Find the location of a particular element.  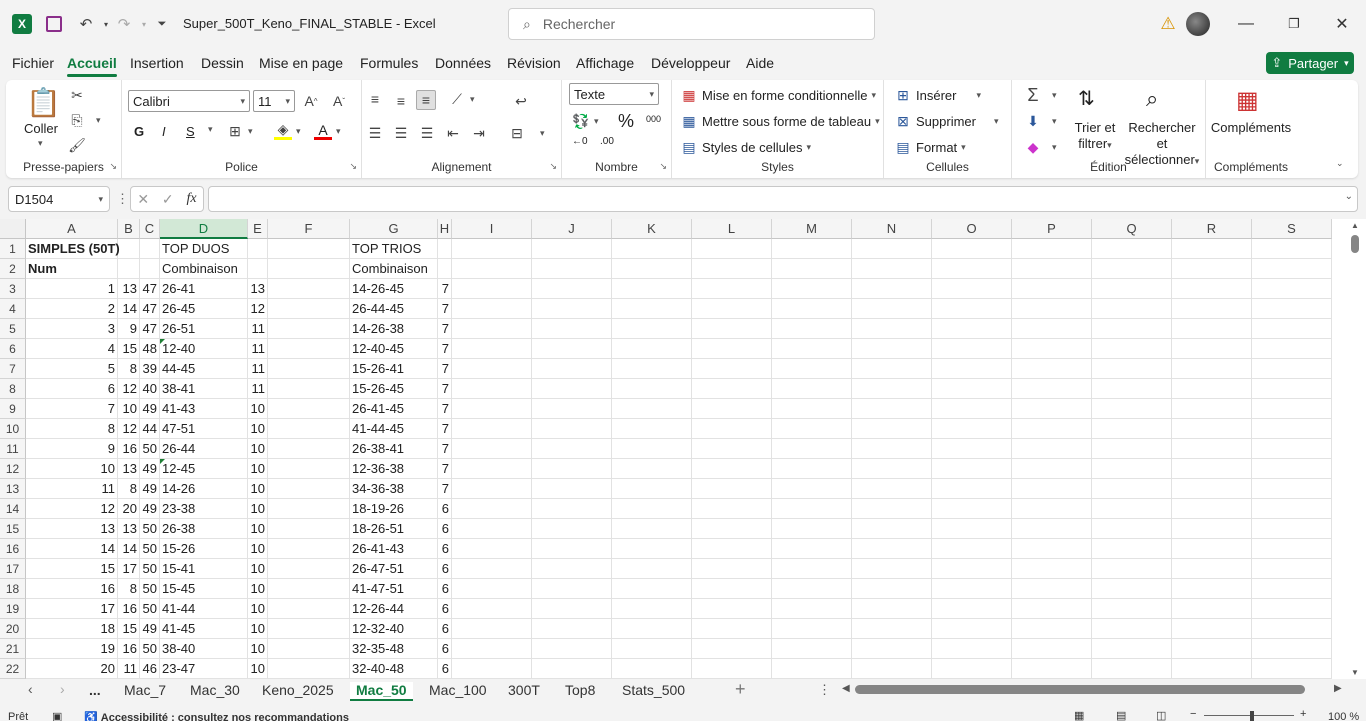

cell-d: 47-51 is located at coordinates (204, 429).